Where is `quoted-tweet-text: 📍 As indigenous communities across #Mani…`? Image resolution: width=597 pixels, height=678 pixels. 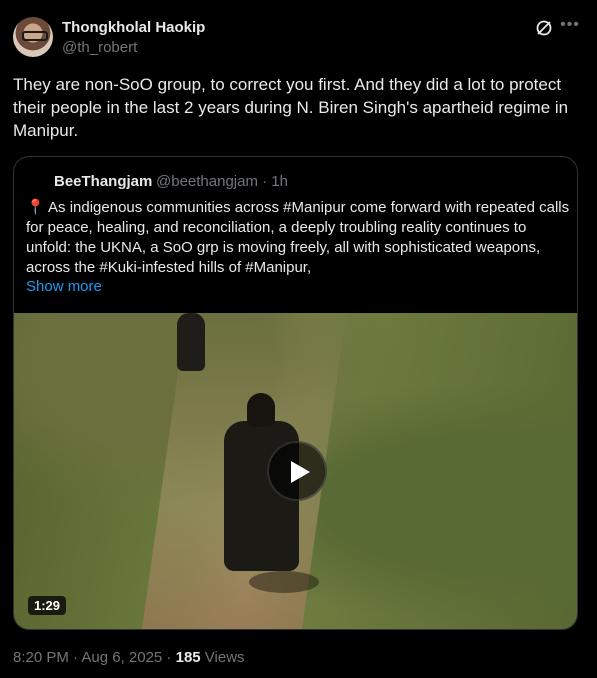 quoted-tweet-text: 📍 As indigenous communities across #Mani… is located at coordinates (298, 238).